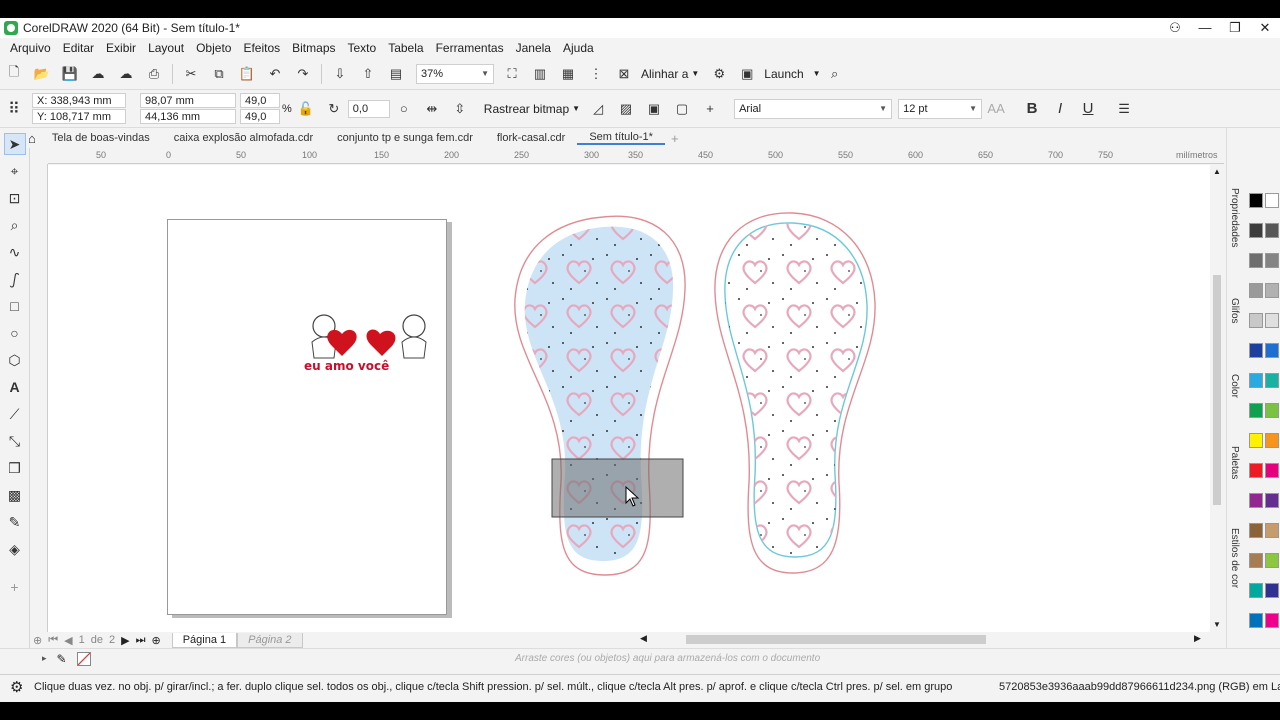 This screenshot has width=1280, height=720. What do you see at coordinates (44, 658) in the screenshot?
I see `tray-expand-icon: ▸` at bounding box center [44, 658].